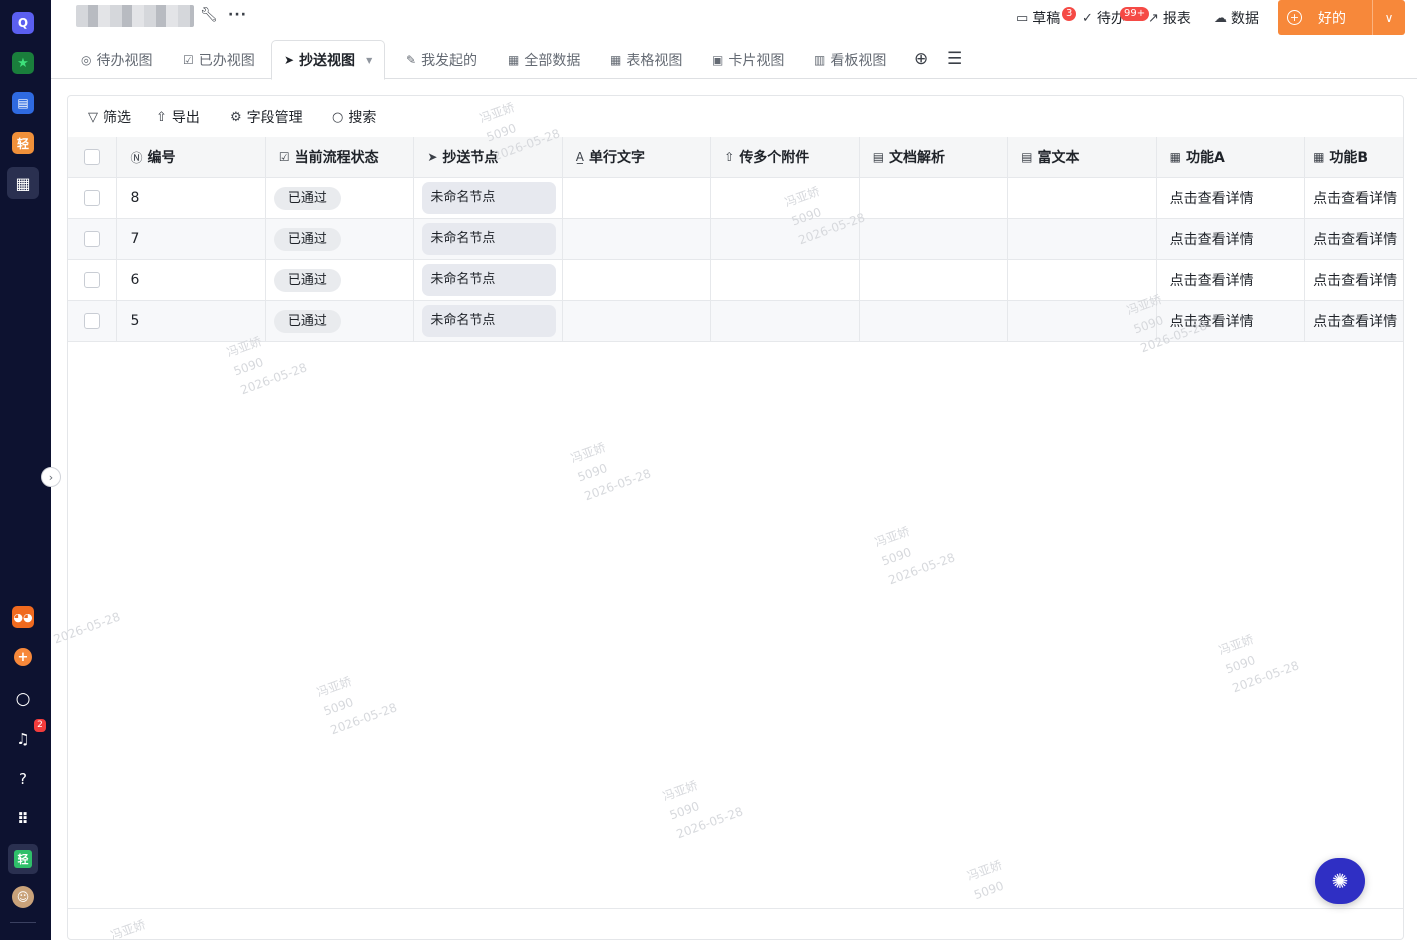 The width and height of the screenshot is (1417, 940). I want to click on ai-assistant-button: ✺, so click(1340, 881).